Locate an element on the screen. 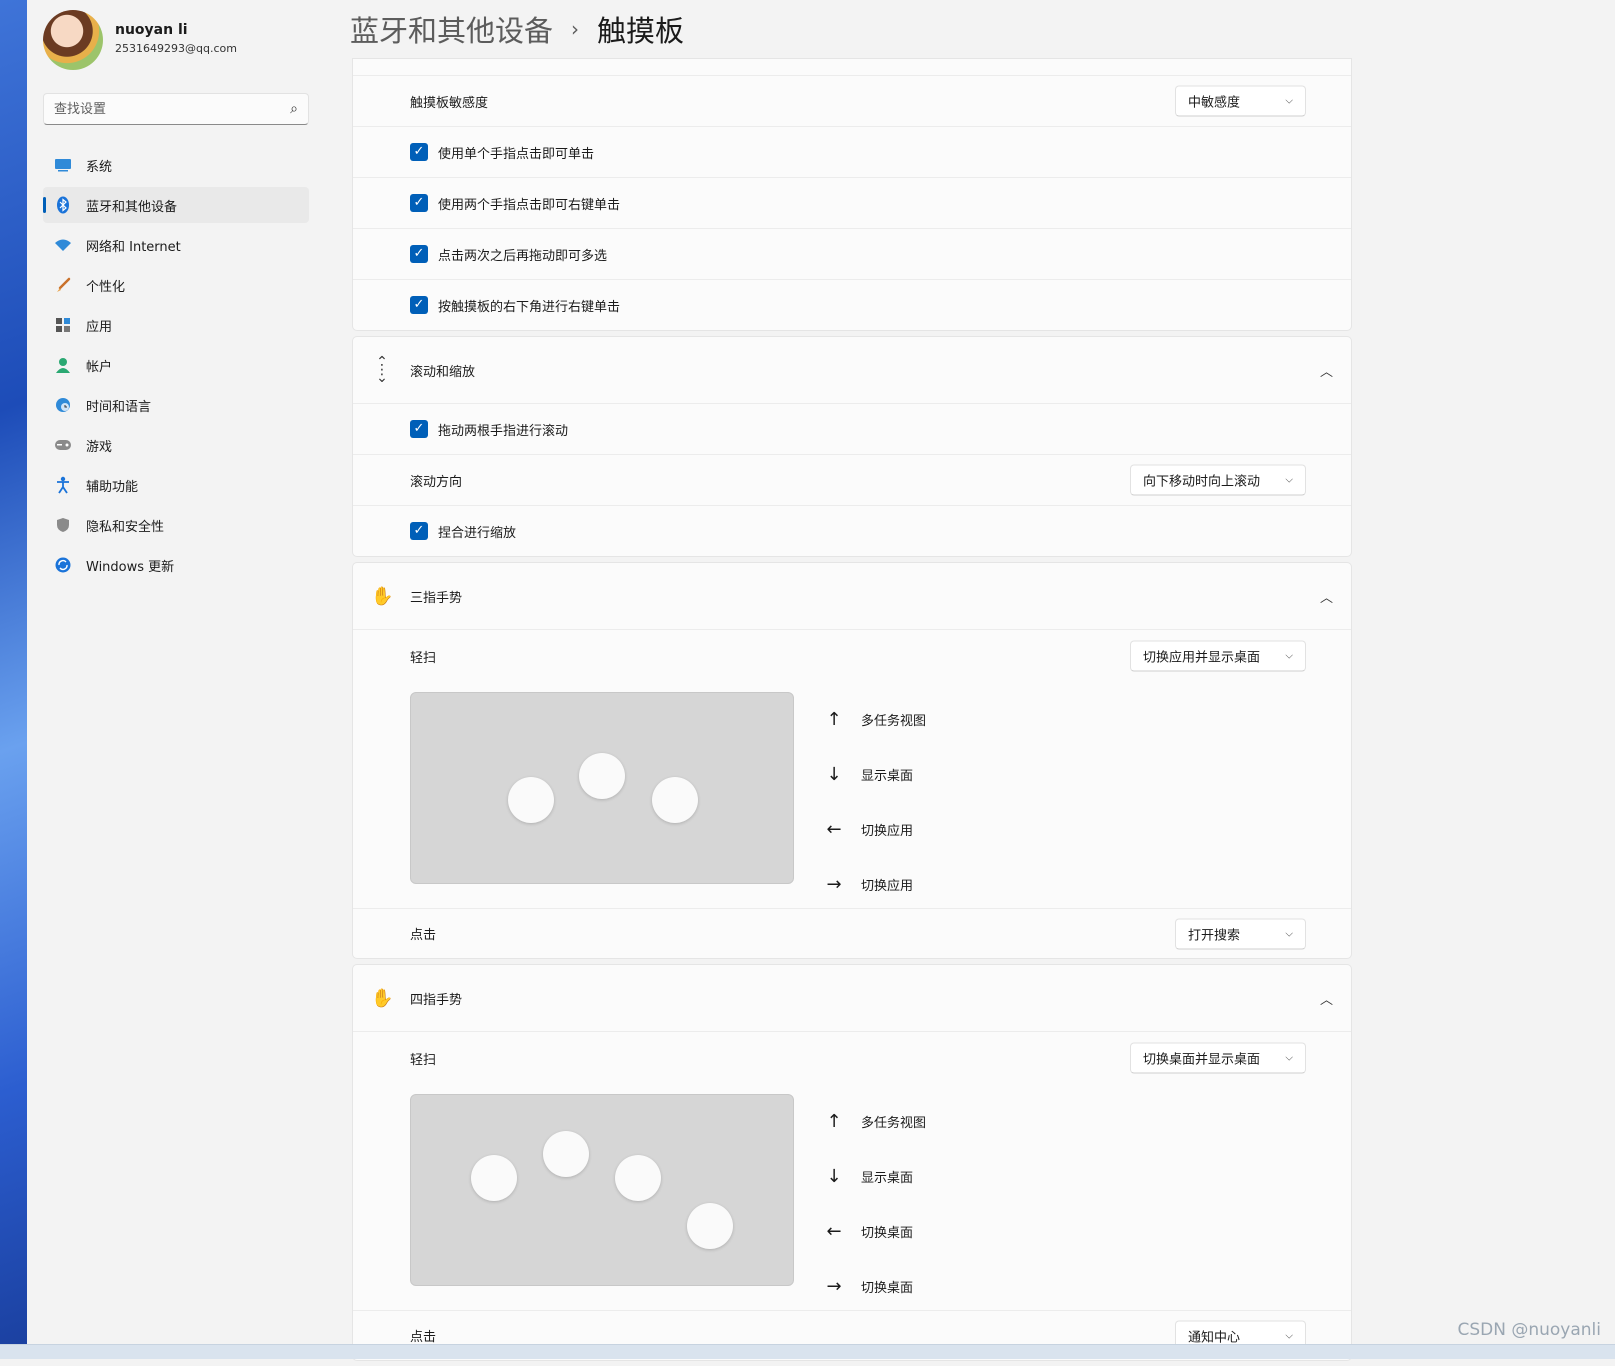  tap-option-row: ✓ 使用两个手指点击即可右键单击 is located at coordinates (852, 202).